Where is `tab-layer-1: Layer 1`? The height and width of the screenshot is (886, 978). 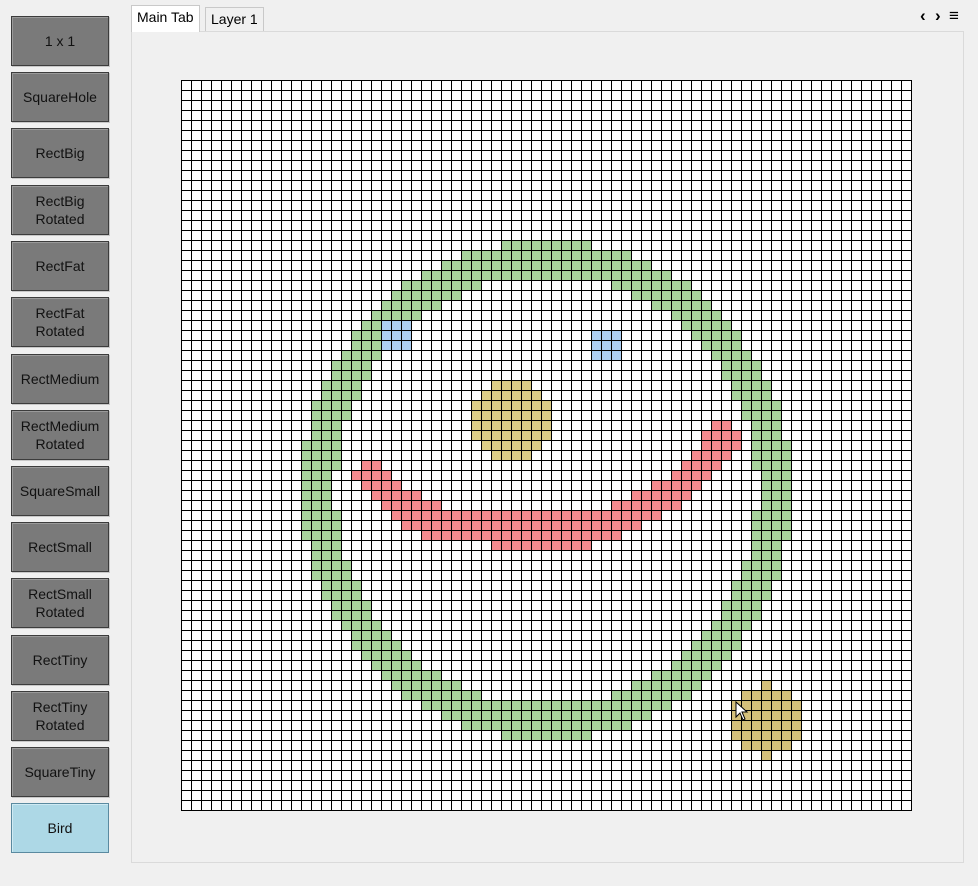 tab-layer-1: Layer 1 is located at coordinates (234, 19).